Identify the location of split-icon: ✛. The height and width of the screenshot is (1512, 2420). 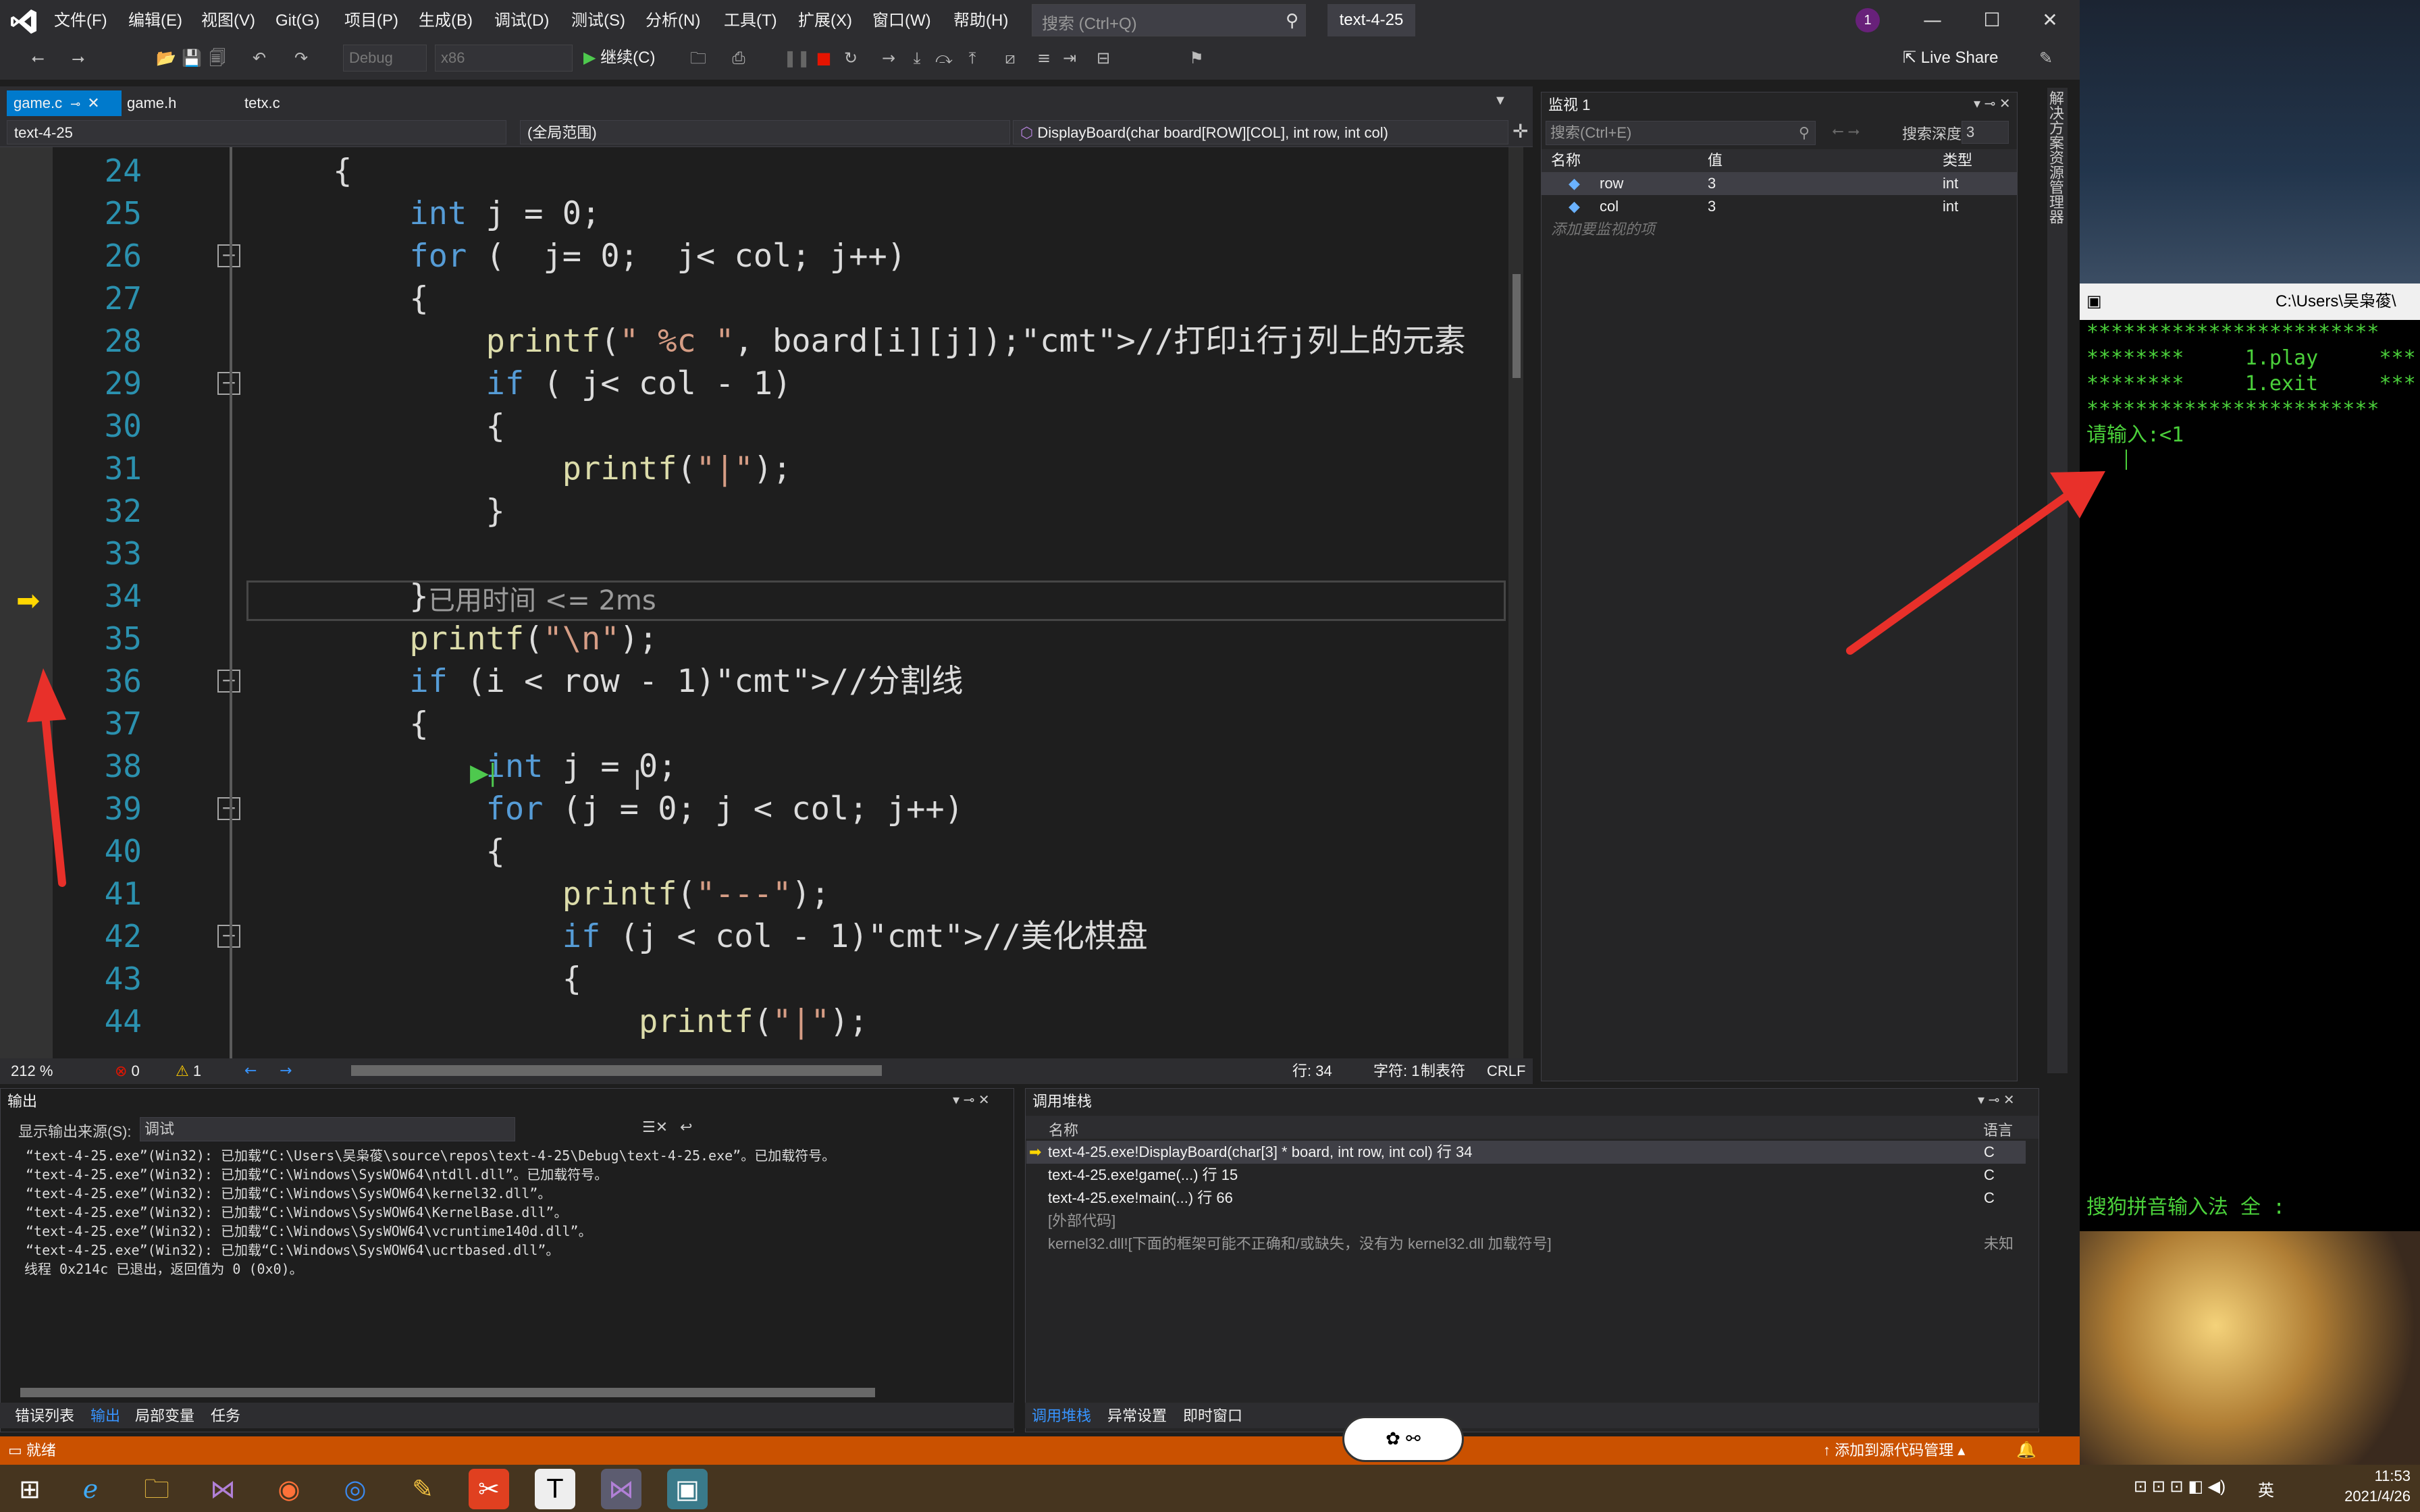
(1520, 131).